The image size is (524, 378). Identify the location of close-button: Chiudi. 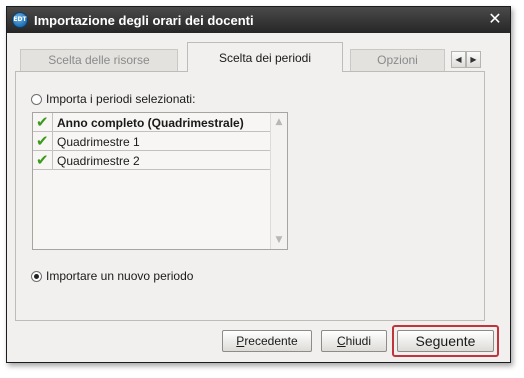
(354, 341).